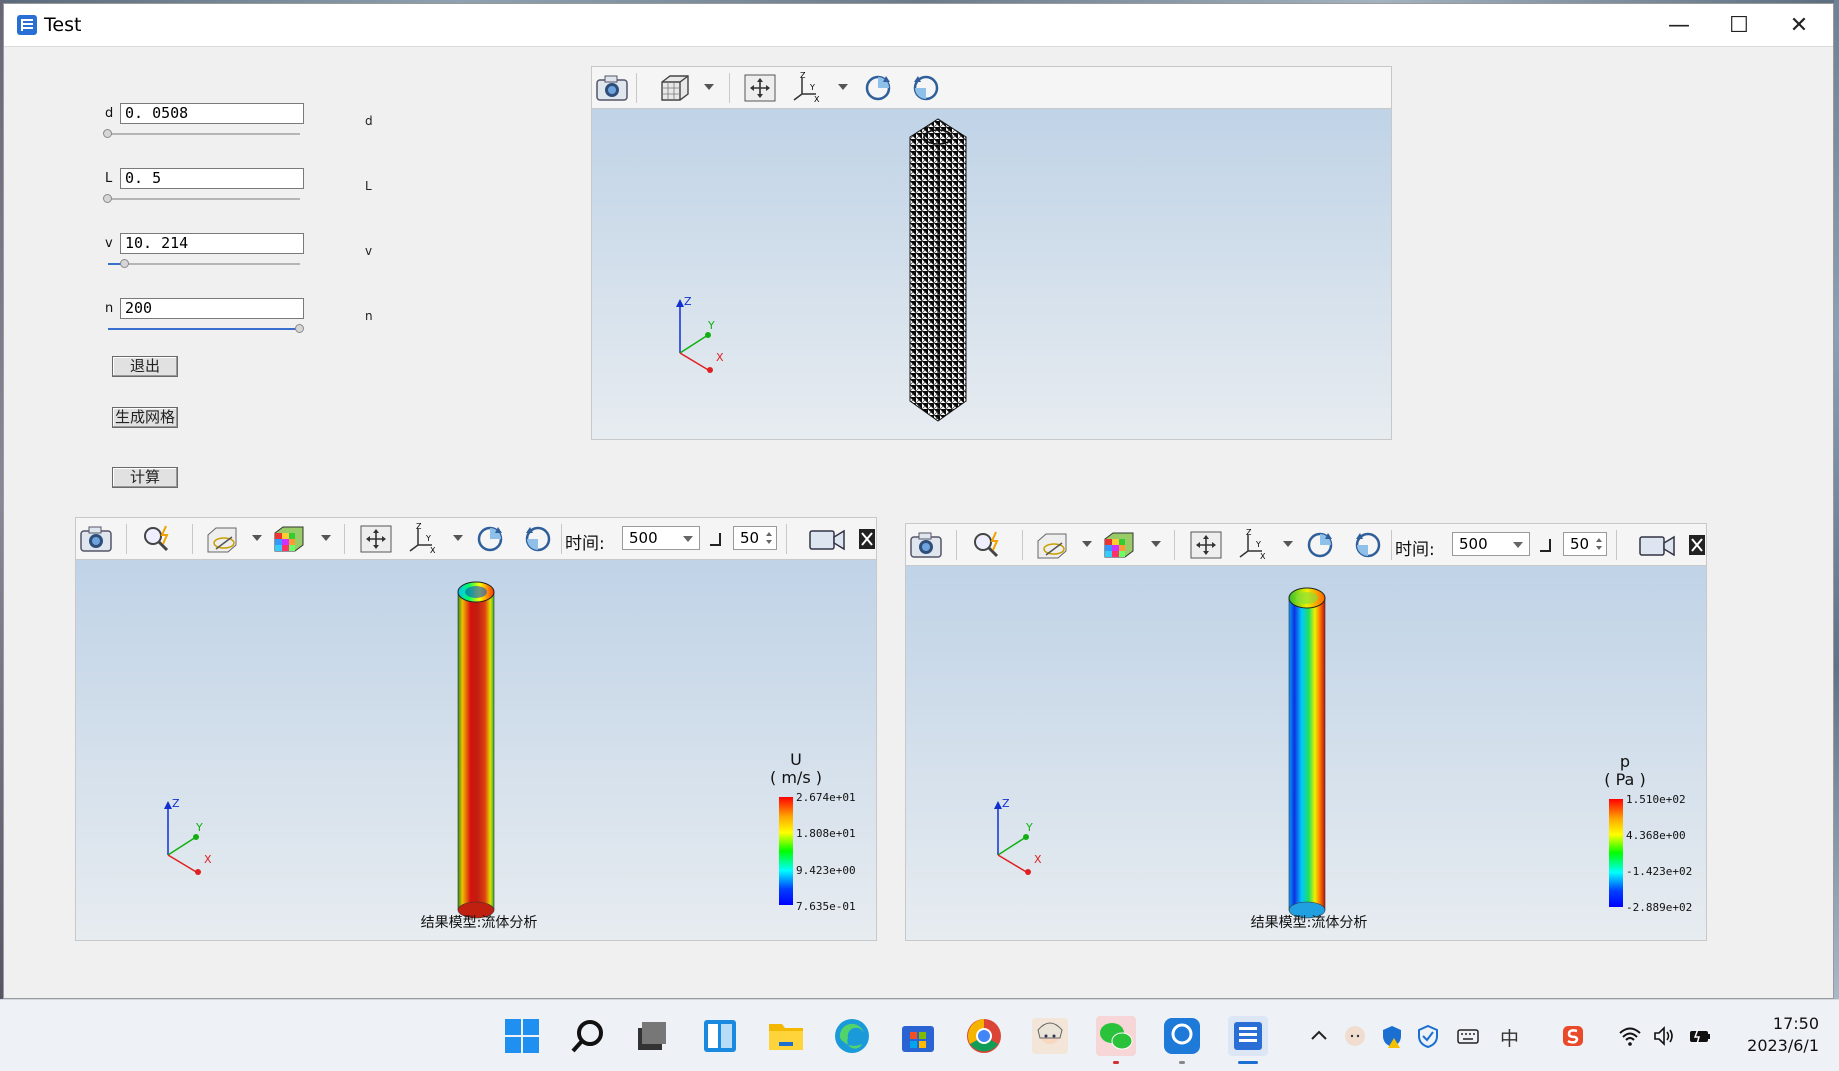 Image resolution: width=1839 pixels, height=1071 pixels. What do you see at coordinates (204, 134) in the screenshot?
I see `param-d-slider` at bounding box center [204, 134].